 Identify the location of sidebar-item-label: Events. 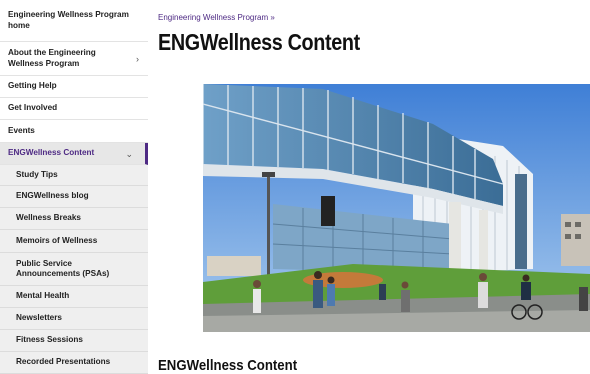
(21, 130).